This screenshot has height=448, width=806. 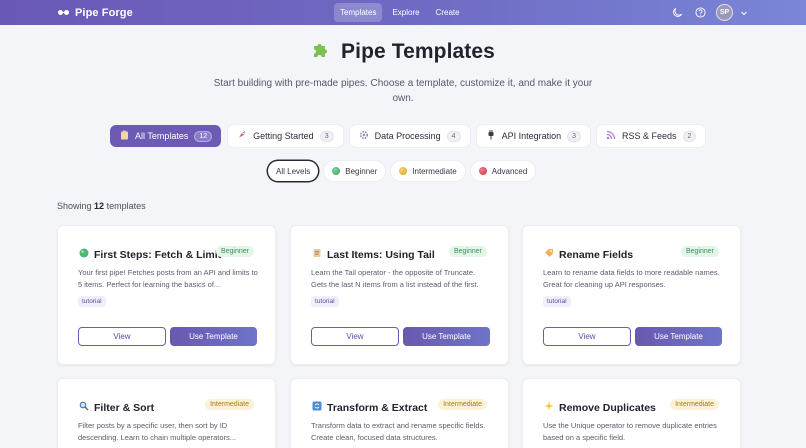 I want to click on rss-icon, so click(x=611, y=136).